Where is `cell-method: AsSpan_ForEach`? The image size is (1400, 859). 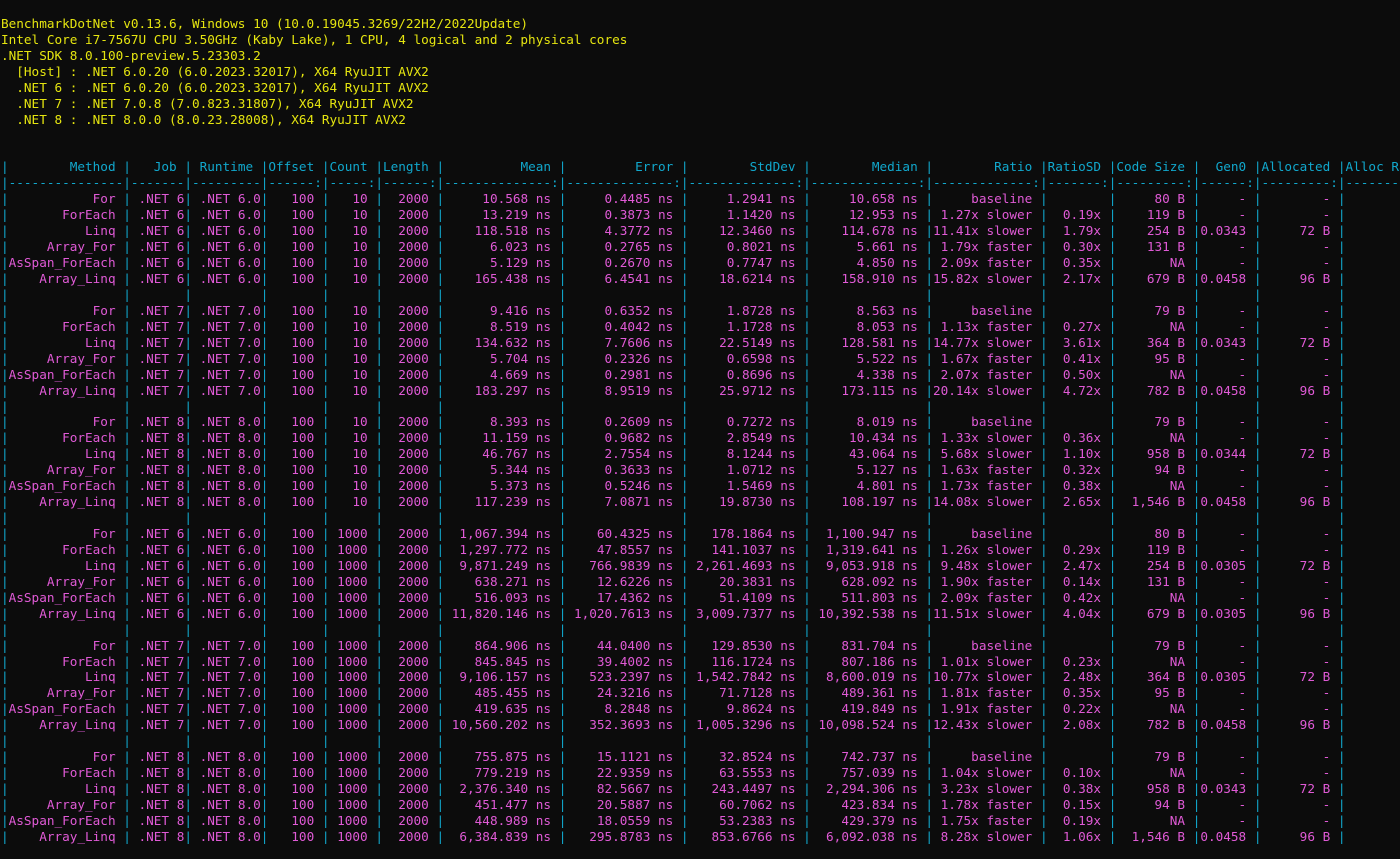 cell-method: AsSpan_ForEach is located at coordinates (66, 709).